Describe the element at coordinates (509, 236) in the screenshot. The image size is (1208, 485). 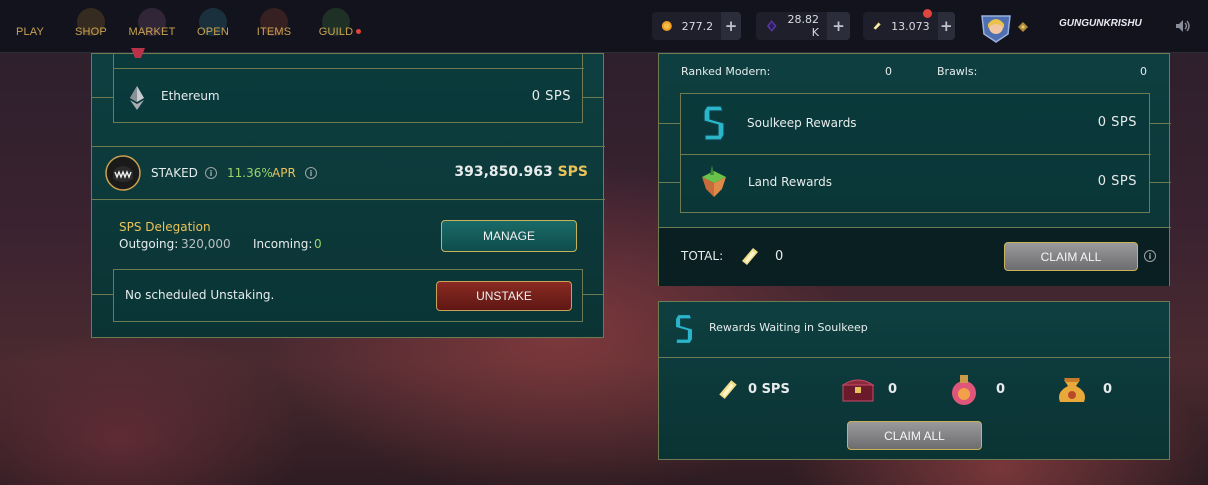
I see `manage-button: MANAGE` at that location.